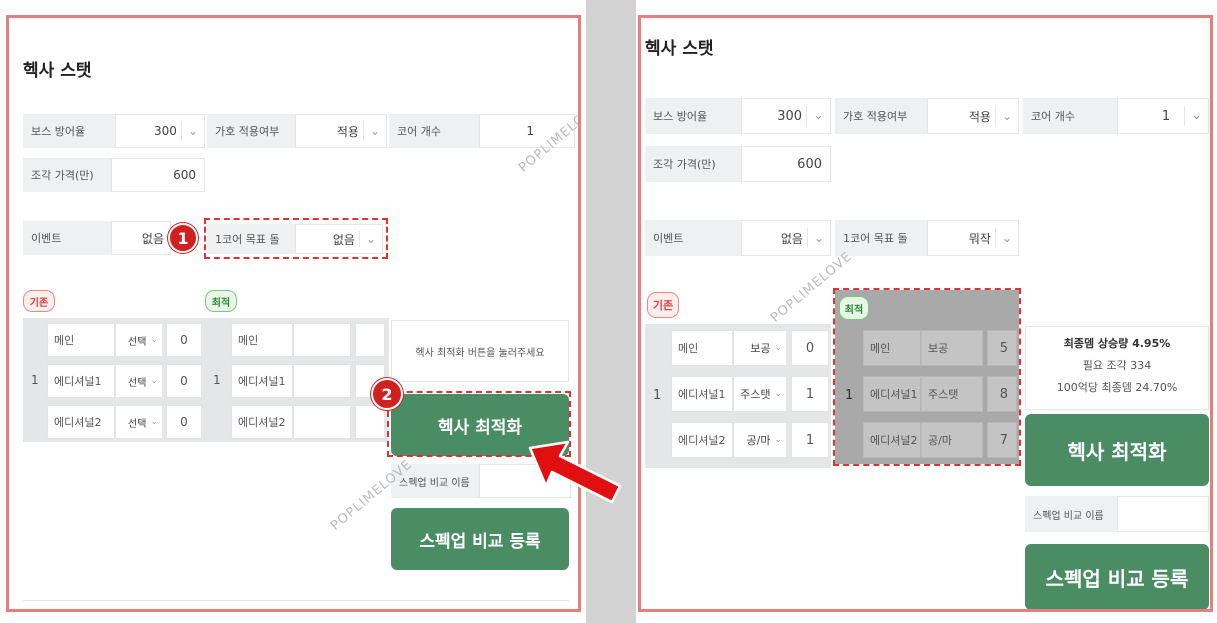  Describe the element at coordinates (1002, 440) in the screenshot. I see `optimal-add2-level: 7` at that location.